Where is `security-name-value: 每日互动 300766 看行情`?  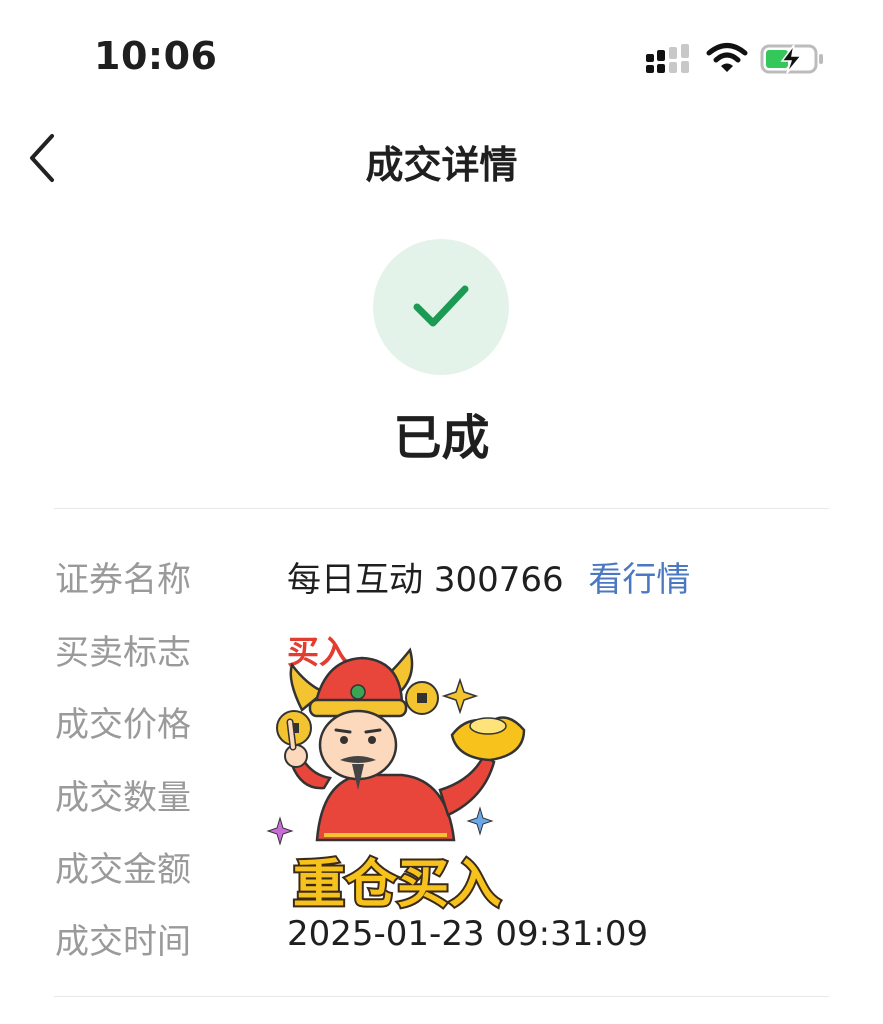
security-name-value: 每日互动 300766 看行情 is located at coordinates (488, 576).